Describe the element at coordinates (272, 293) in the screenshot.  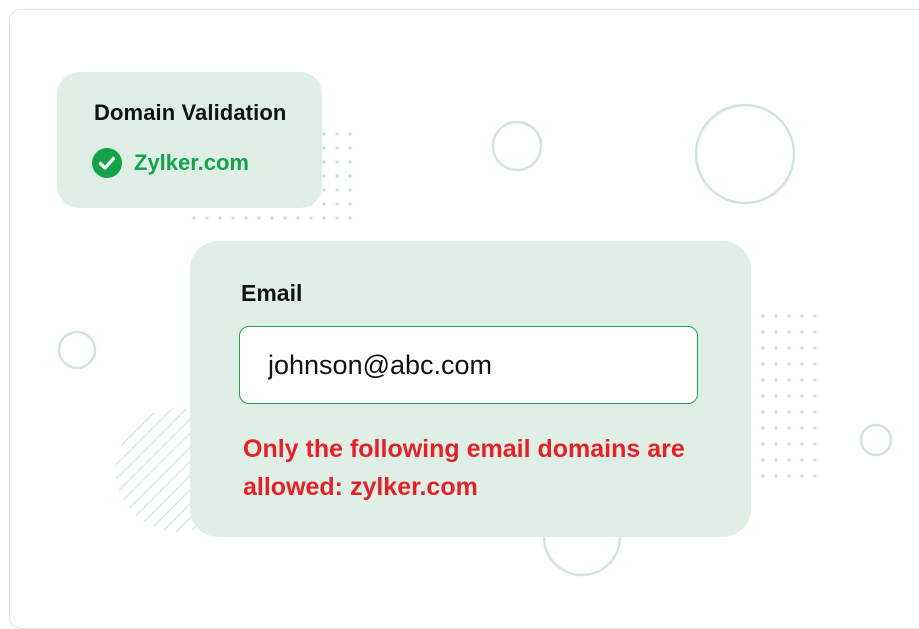
I see `email-label: Email` at that location.